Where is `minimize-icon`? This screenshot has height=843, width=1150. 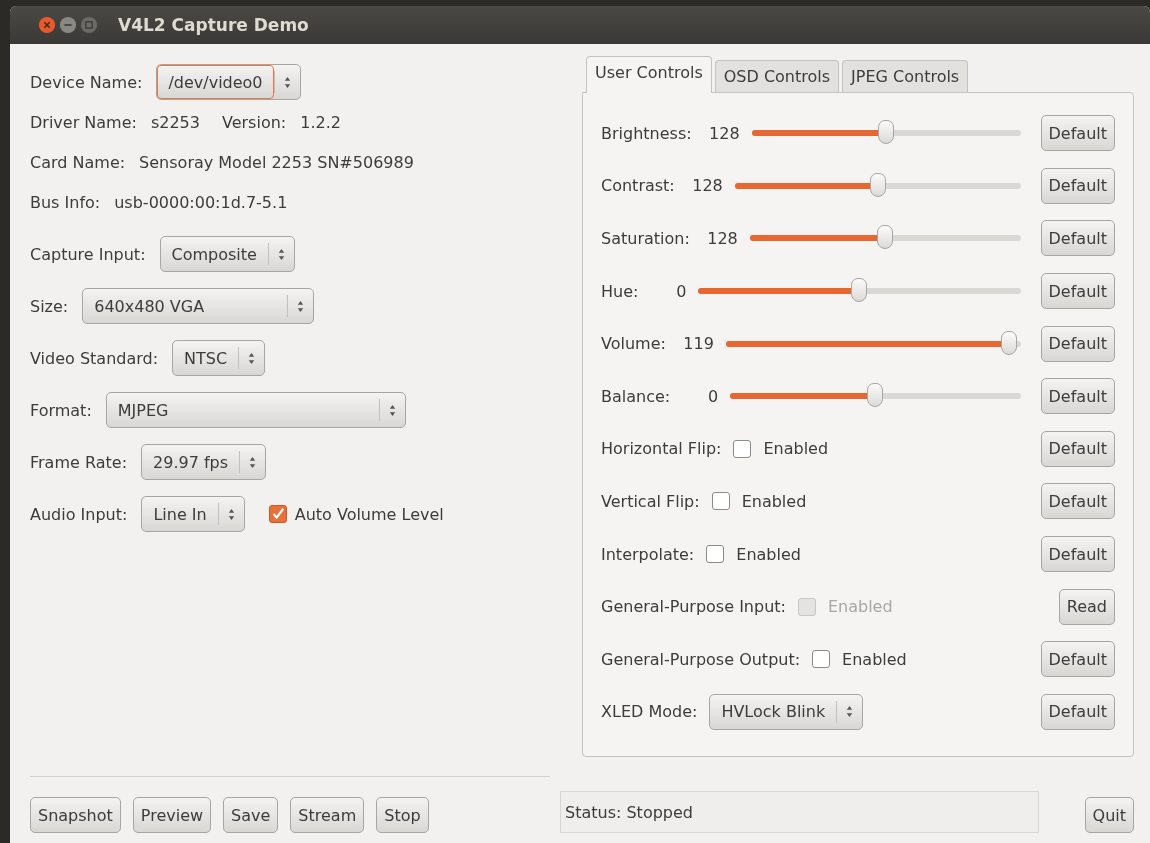
minimize-icon is located at coordinates (68, 25).